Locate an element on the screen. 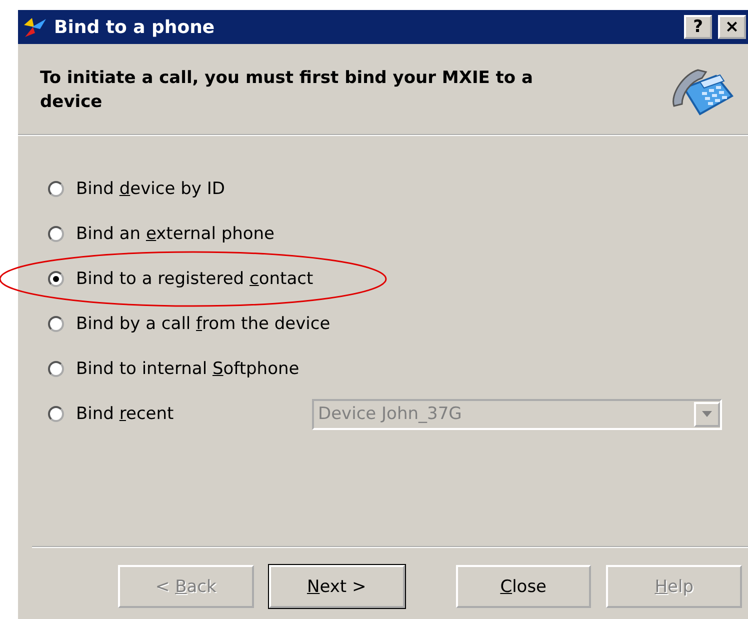  wizard-button: Next > is located at coordinates (336, 586).